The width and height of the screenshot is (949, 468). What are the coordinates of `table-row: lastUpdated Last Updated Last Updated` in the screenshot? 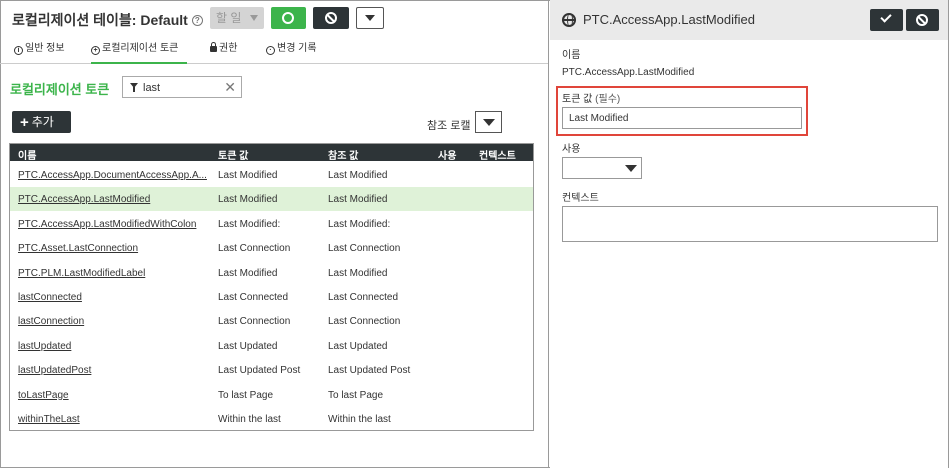 It's located at (271, 346).